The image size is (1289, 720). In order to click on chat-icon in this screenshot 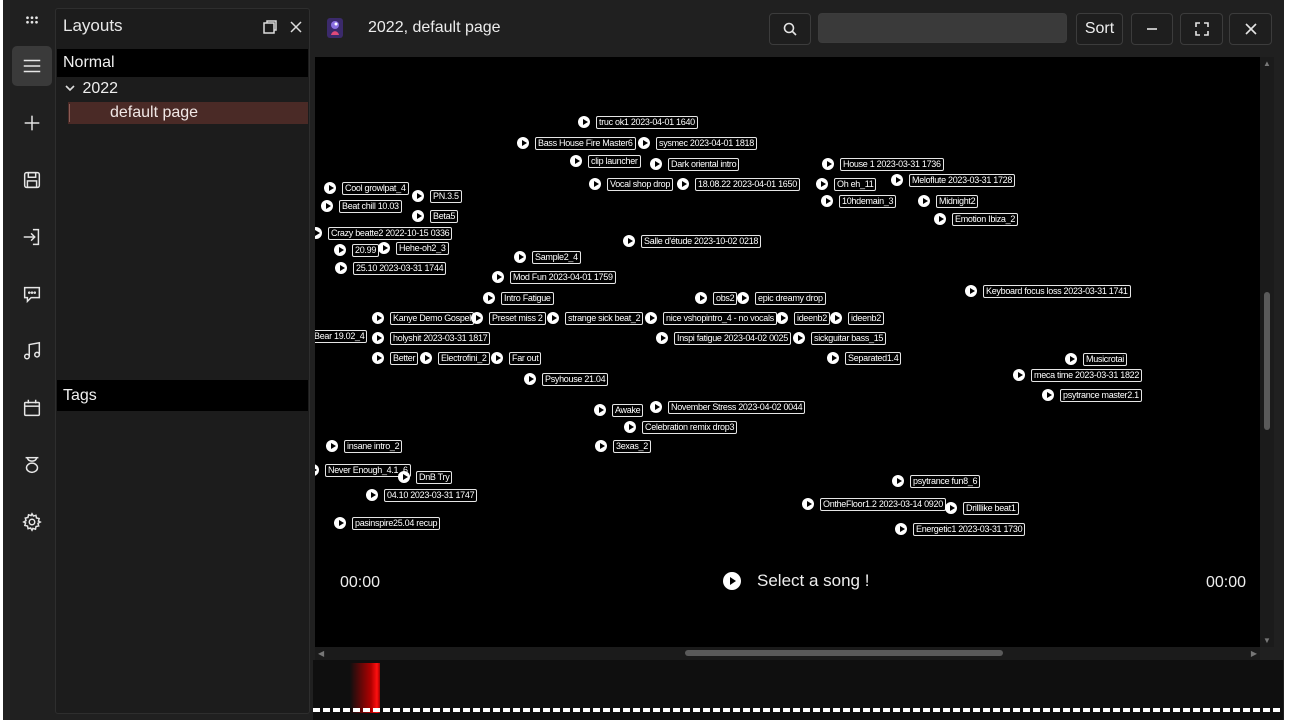, I will do `click(32, 294)`.